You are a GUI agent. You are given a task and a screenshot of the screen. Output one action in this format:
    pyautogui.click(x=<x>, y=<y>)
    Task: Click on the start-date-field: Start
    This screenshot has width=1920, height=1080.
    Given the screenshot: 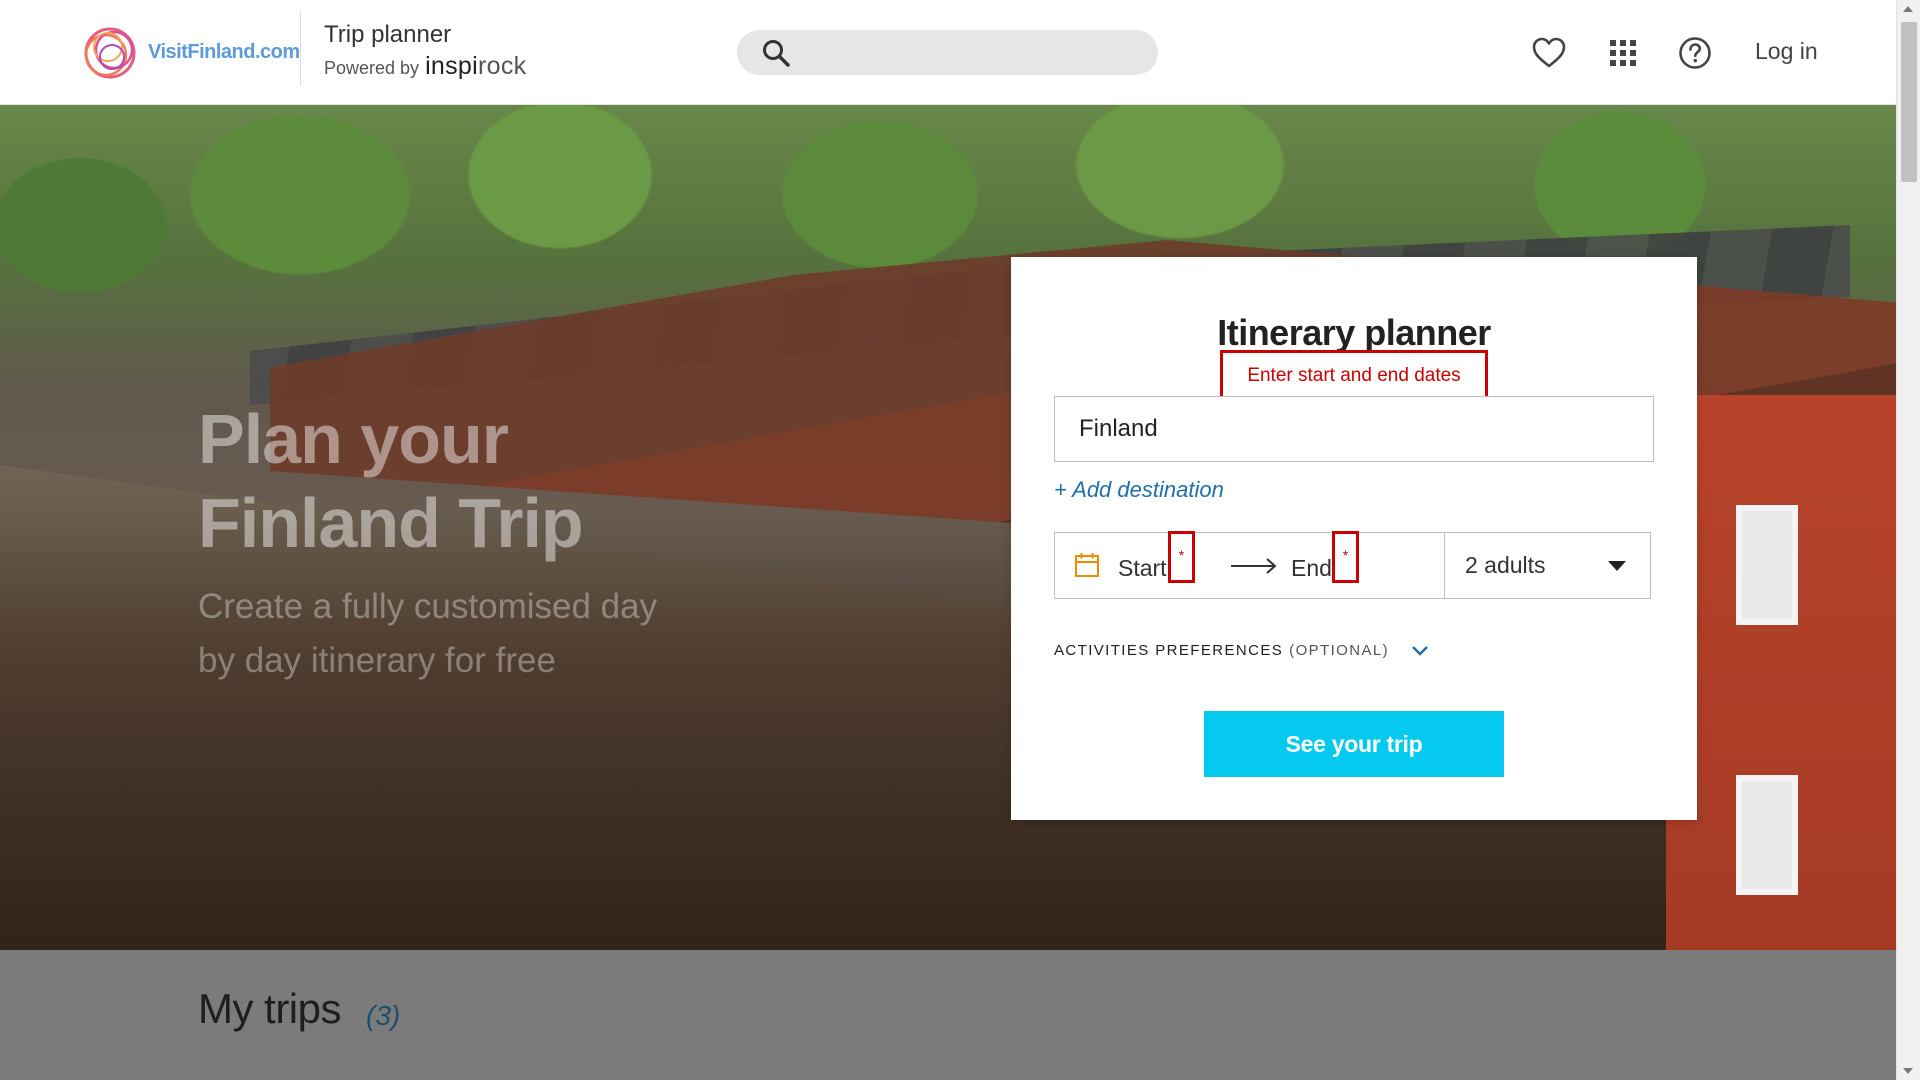 What is the action you would take?
    pyautogui.click(x=1142, y=568)
    